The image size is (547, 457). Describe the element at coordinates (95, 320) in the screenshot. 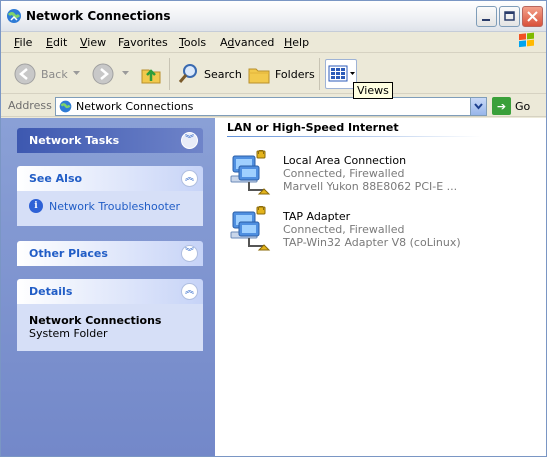

I see `details-folder-name: Network Connections` at that location.